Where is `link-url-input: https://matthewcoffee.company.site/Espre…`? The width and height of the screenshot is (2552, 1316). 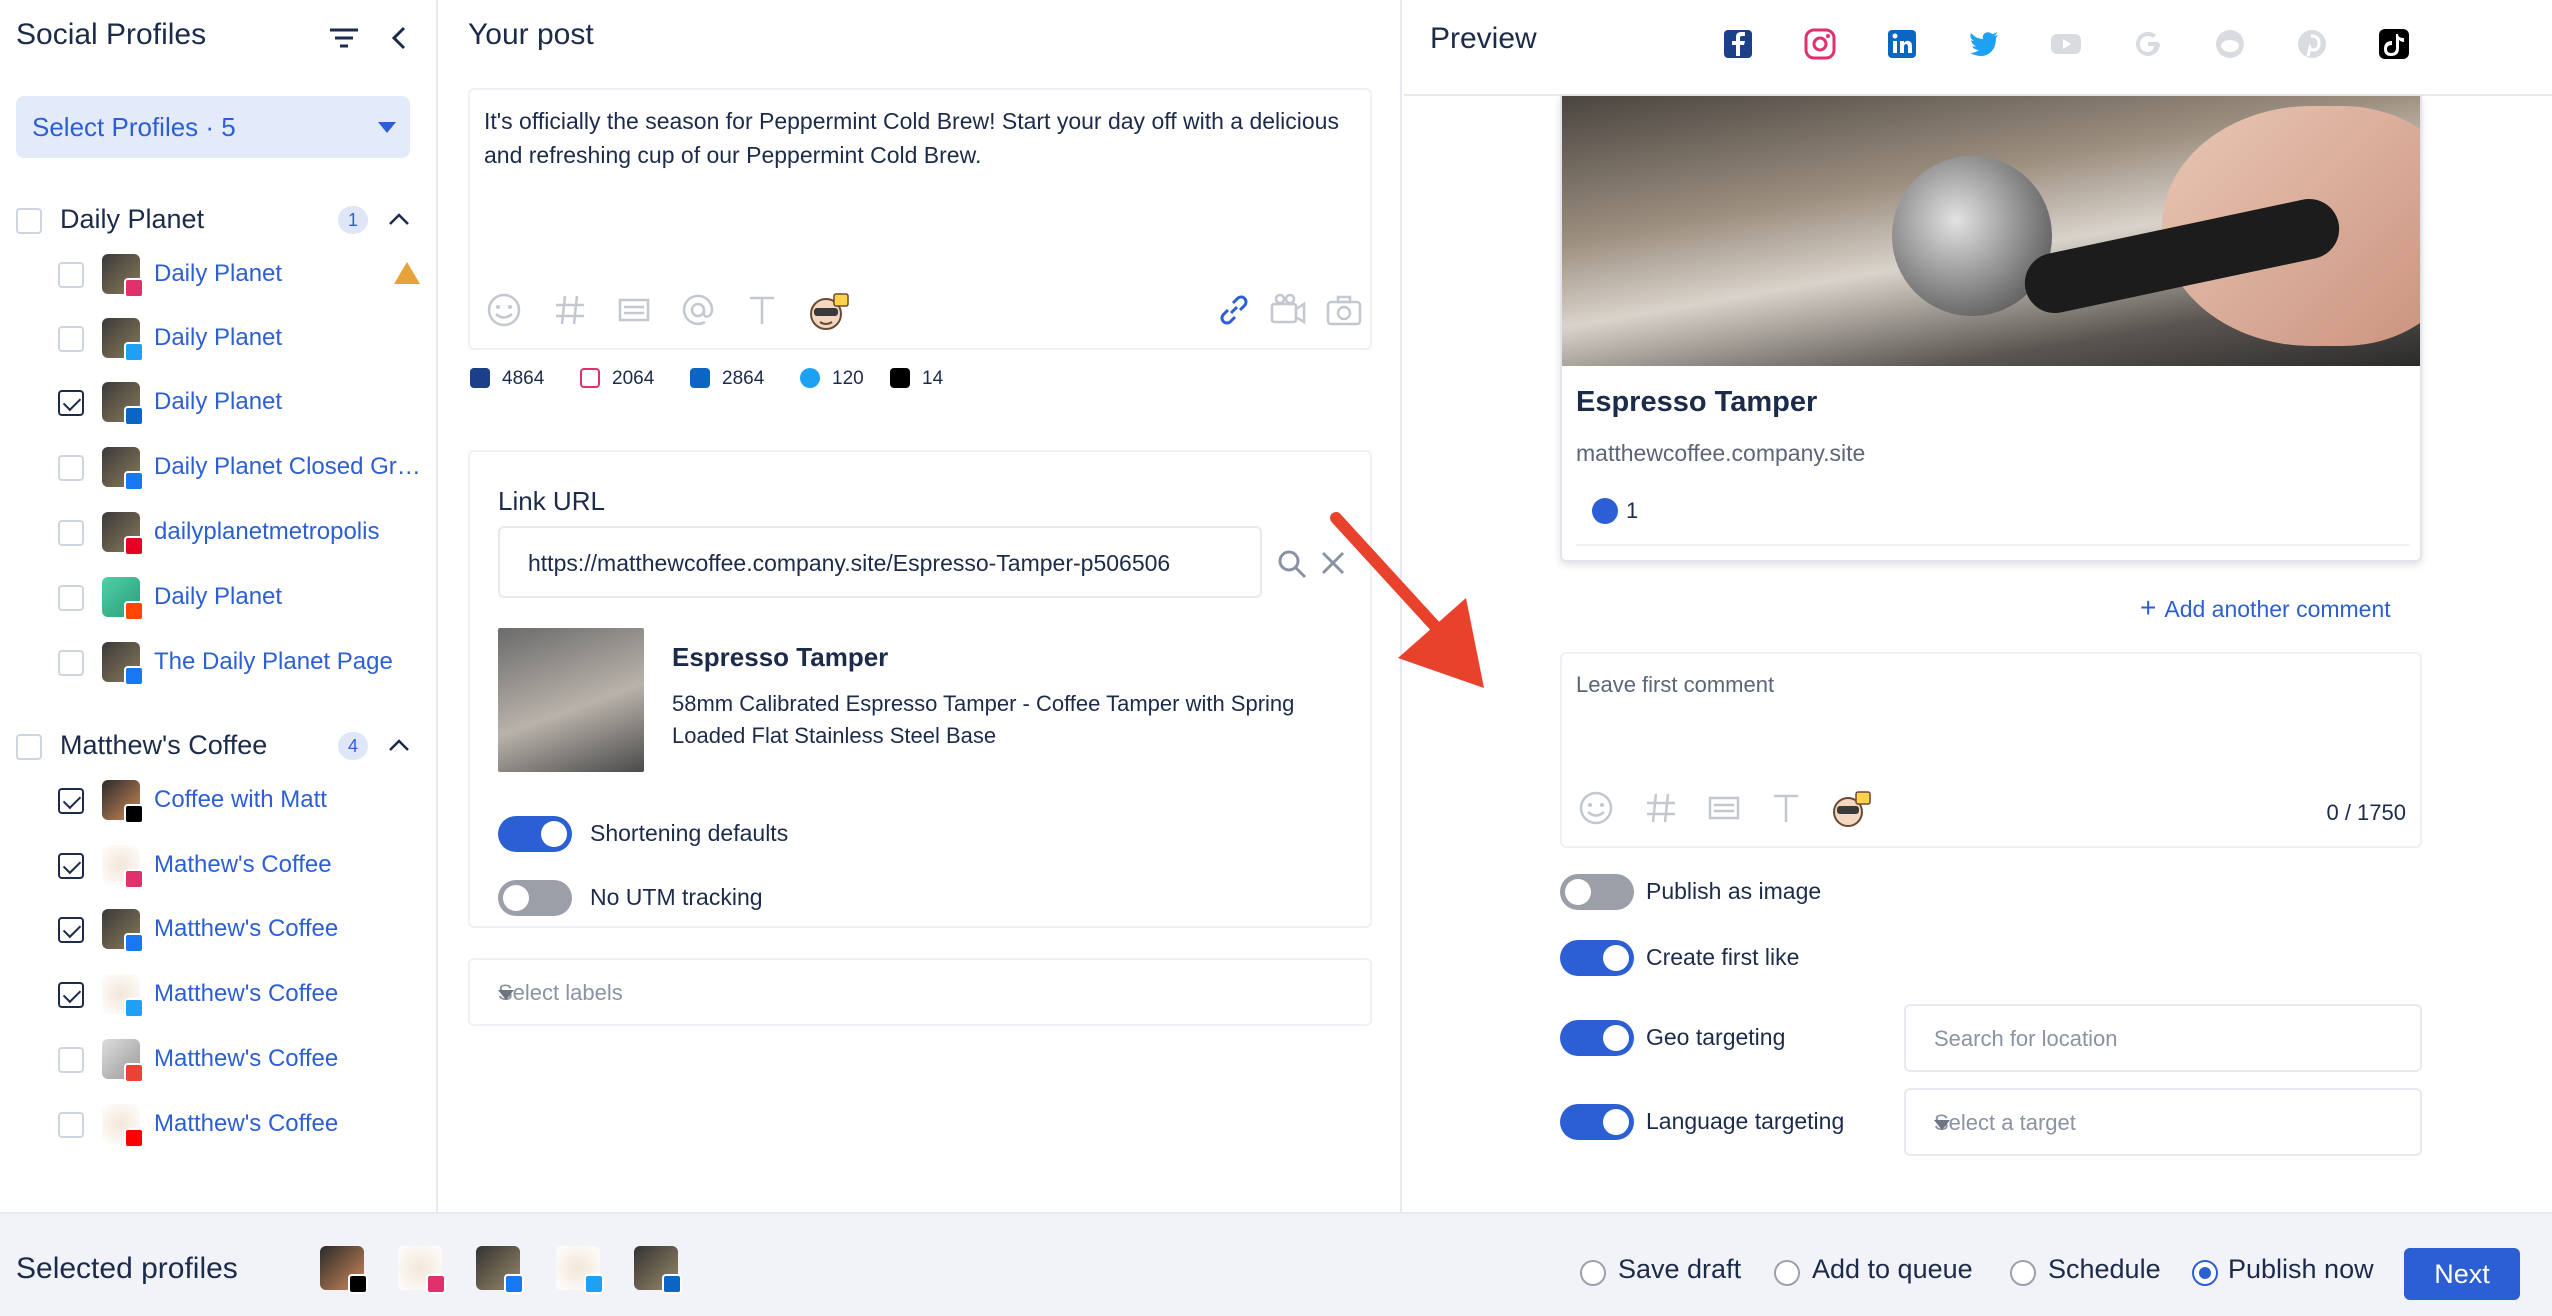
link-url-input: https://matthewcoffee.company.site/Espre… is located at coordinates (880, 562).